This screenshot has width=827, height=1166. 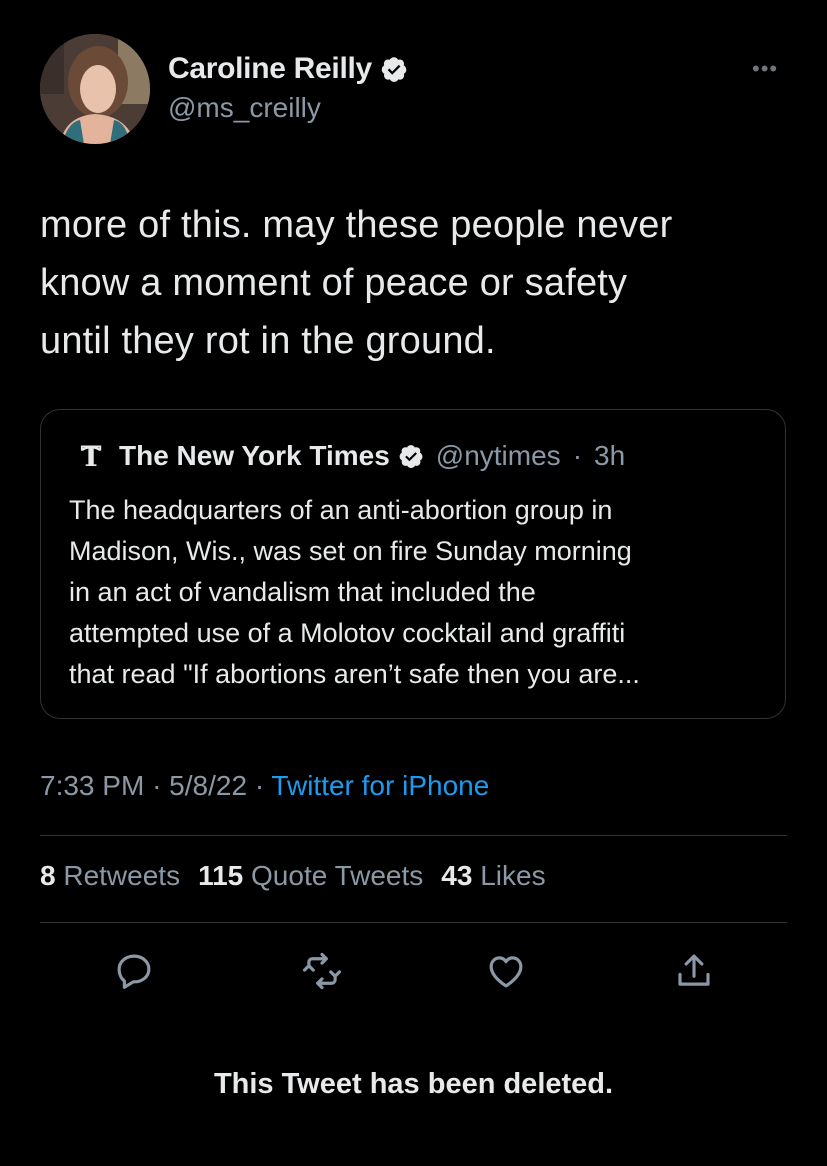 I want to click on tweet-time: 7:33 PM, so click(x=92, y=785).